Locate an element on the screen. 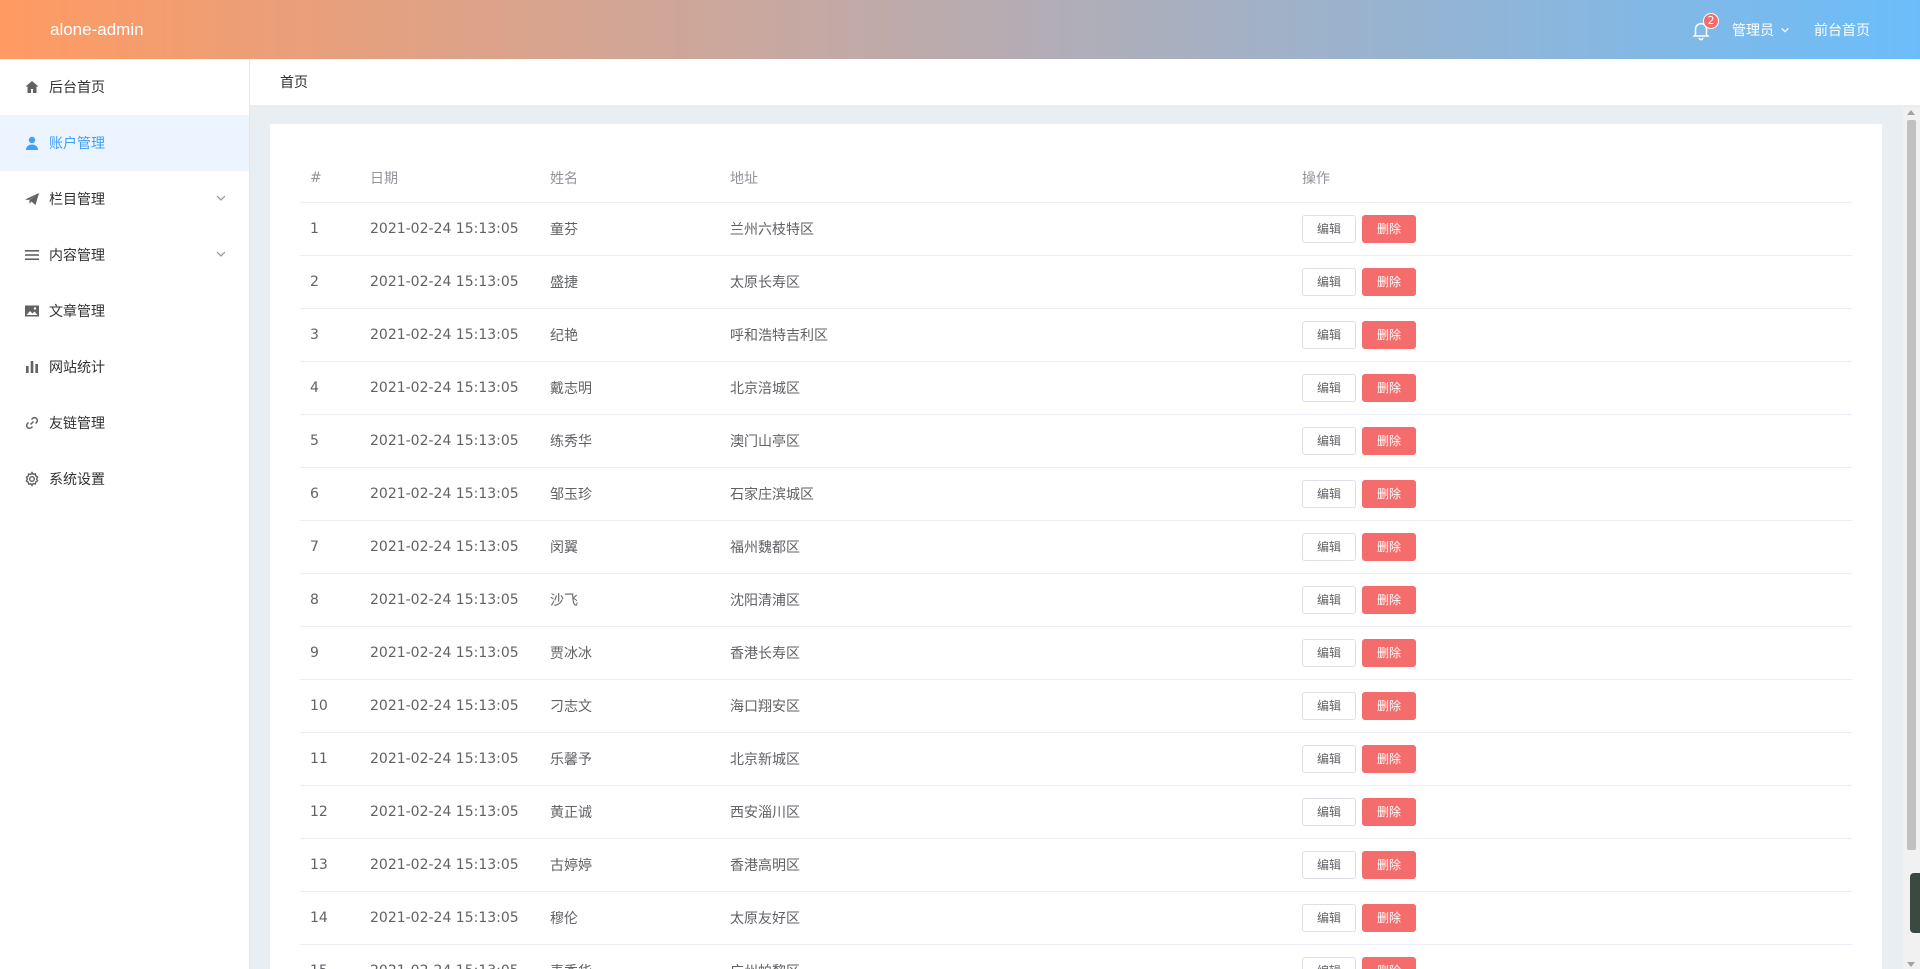  sidebar-item-settings: 系统设置 is located at coordinates (124, 479).